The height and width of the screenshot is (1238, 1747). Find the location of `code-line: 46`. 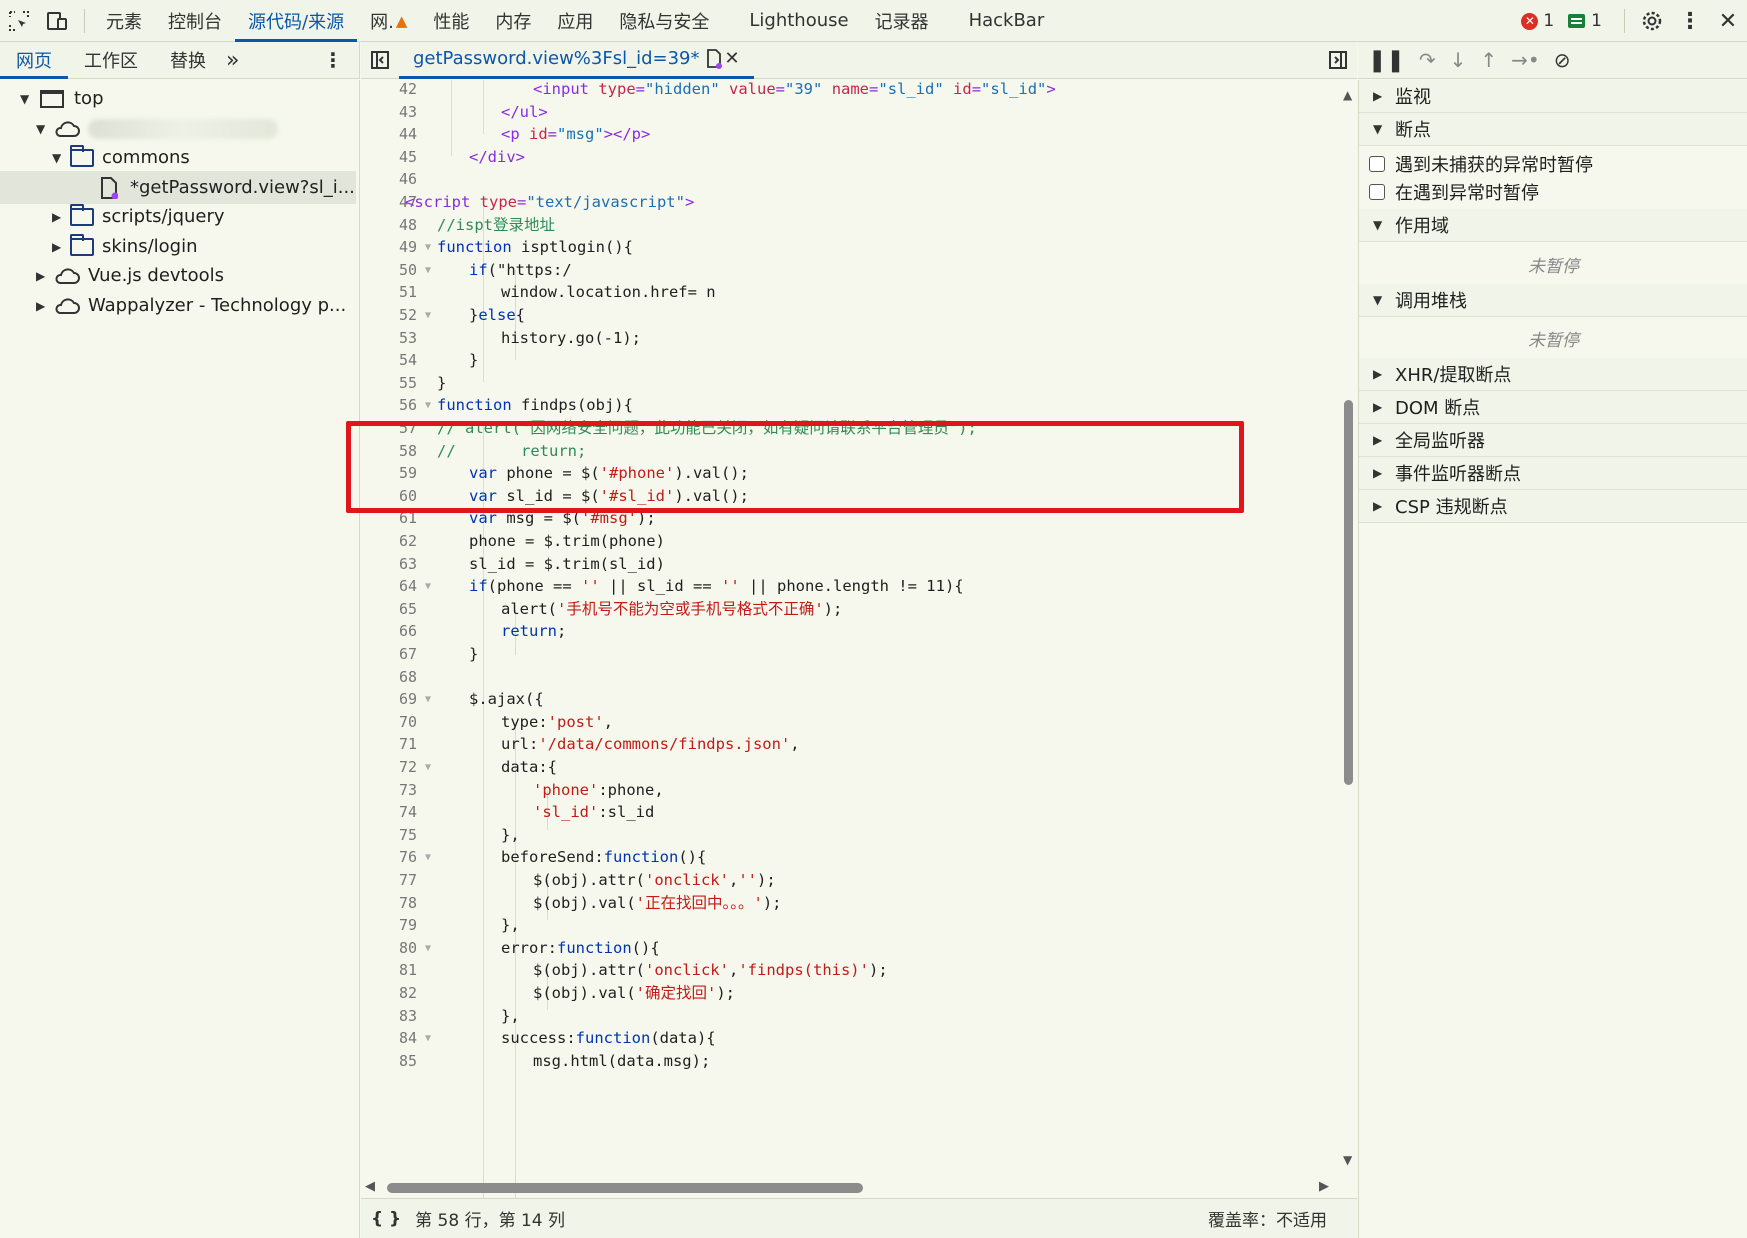

code-line: 46 is located at coordinates (851, 179).